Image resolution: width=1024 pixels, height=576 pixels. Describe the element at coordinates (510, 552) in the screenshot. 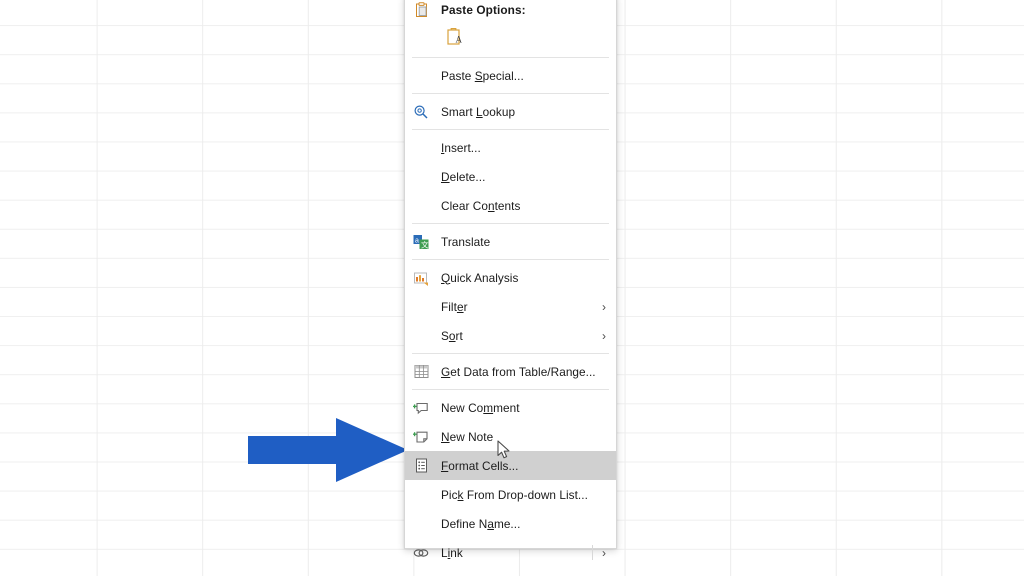

I see `menu-item-link: Link ›` at that location.